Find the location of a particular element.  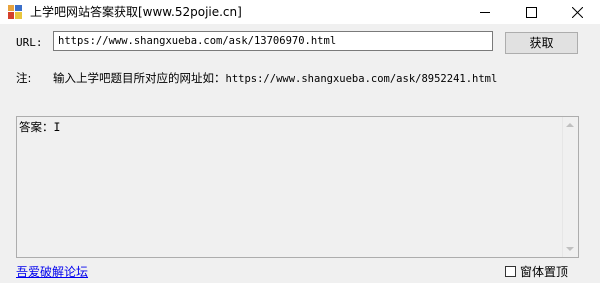

url-input is located at coordinates (273, 41).